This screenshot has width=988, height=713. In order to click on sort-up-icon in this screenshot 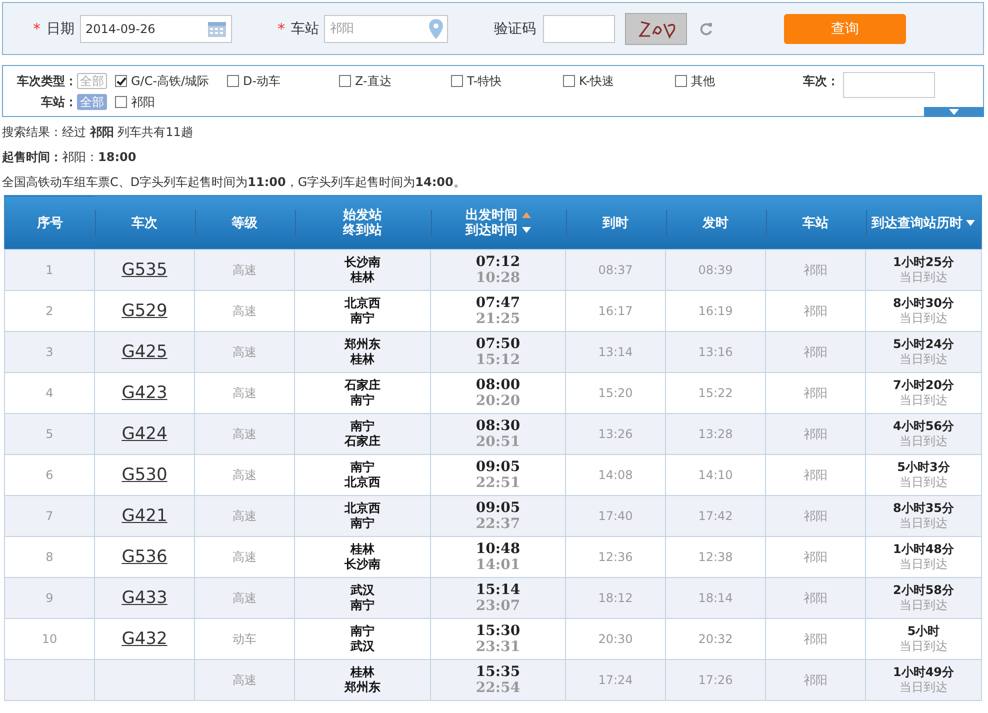, I will do `click(526, 215)`.